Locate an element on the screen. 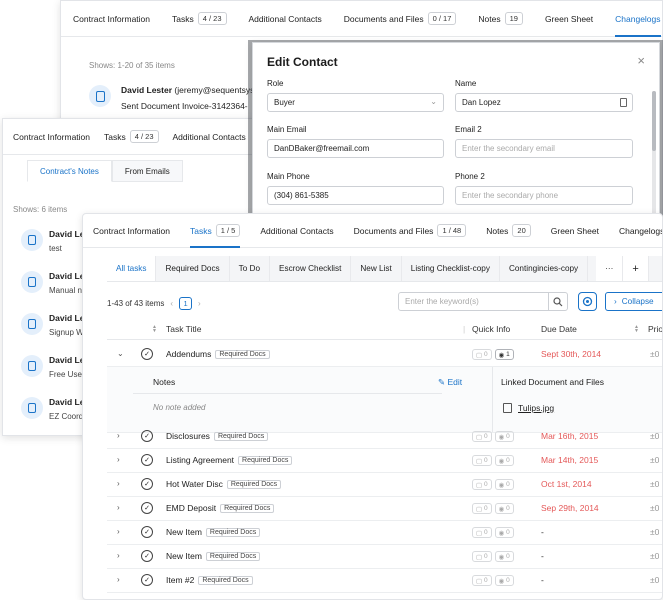 The height and width of the screenshot is (600, 663). task-title: Listing Agreement Required Docs is located at coordinates (229, 460).